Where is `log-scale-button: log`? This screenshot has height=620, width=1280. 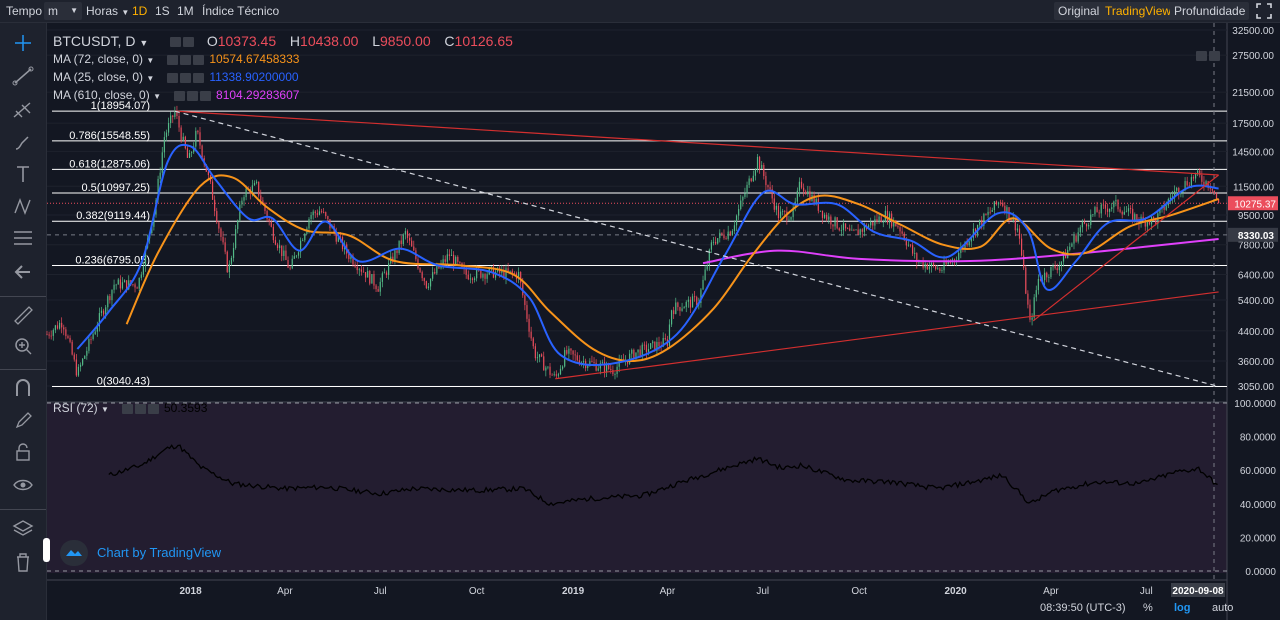
log-scale-button: log is located at coordinates (1182, 608).